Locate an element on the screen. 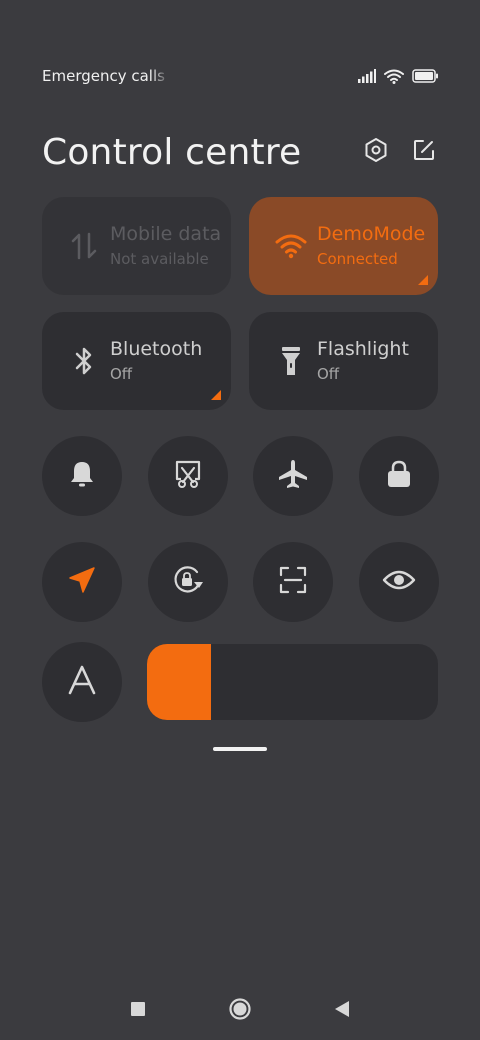 This screenshot has height=1040, width=480. tile-bluetooth: Bluetooth Off is located at coordinates (136, 361).